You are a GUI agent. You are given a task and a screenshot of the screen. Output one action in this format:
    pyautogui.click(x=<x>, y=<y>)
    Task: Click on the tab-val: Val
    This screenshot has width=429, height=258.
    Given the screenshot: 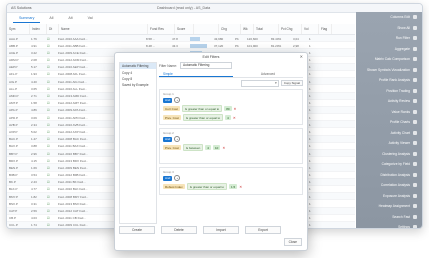 What is the action you would take?
    pyautogui.click(x=90, y=18)
    